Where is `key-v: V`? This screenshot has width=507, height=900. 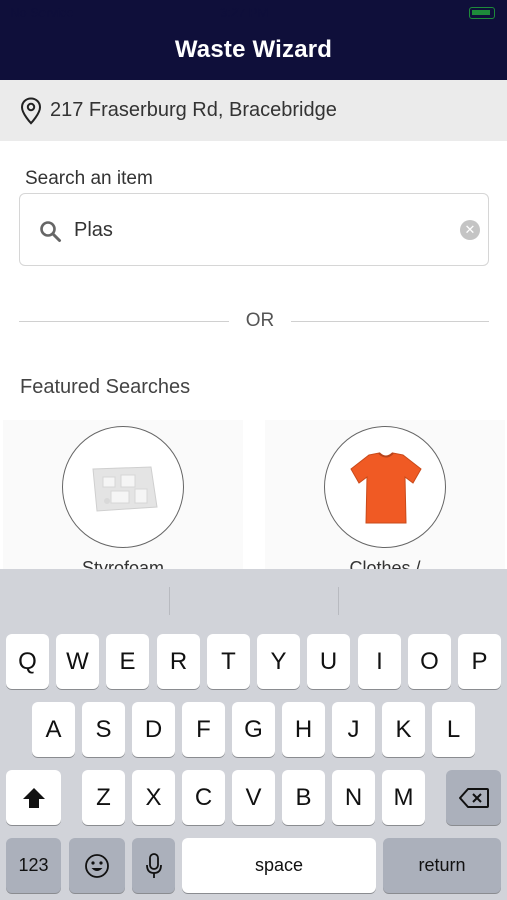
key-v: V is located at coordinates (253, 797).